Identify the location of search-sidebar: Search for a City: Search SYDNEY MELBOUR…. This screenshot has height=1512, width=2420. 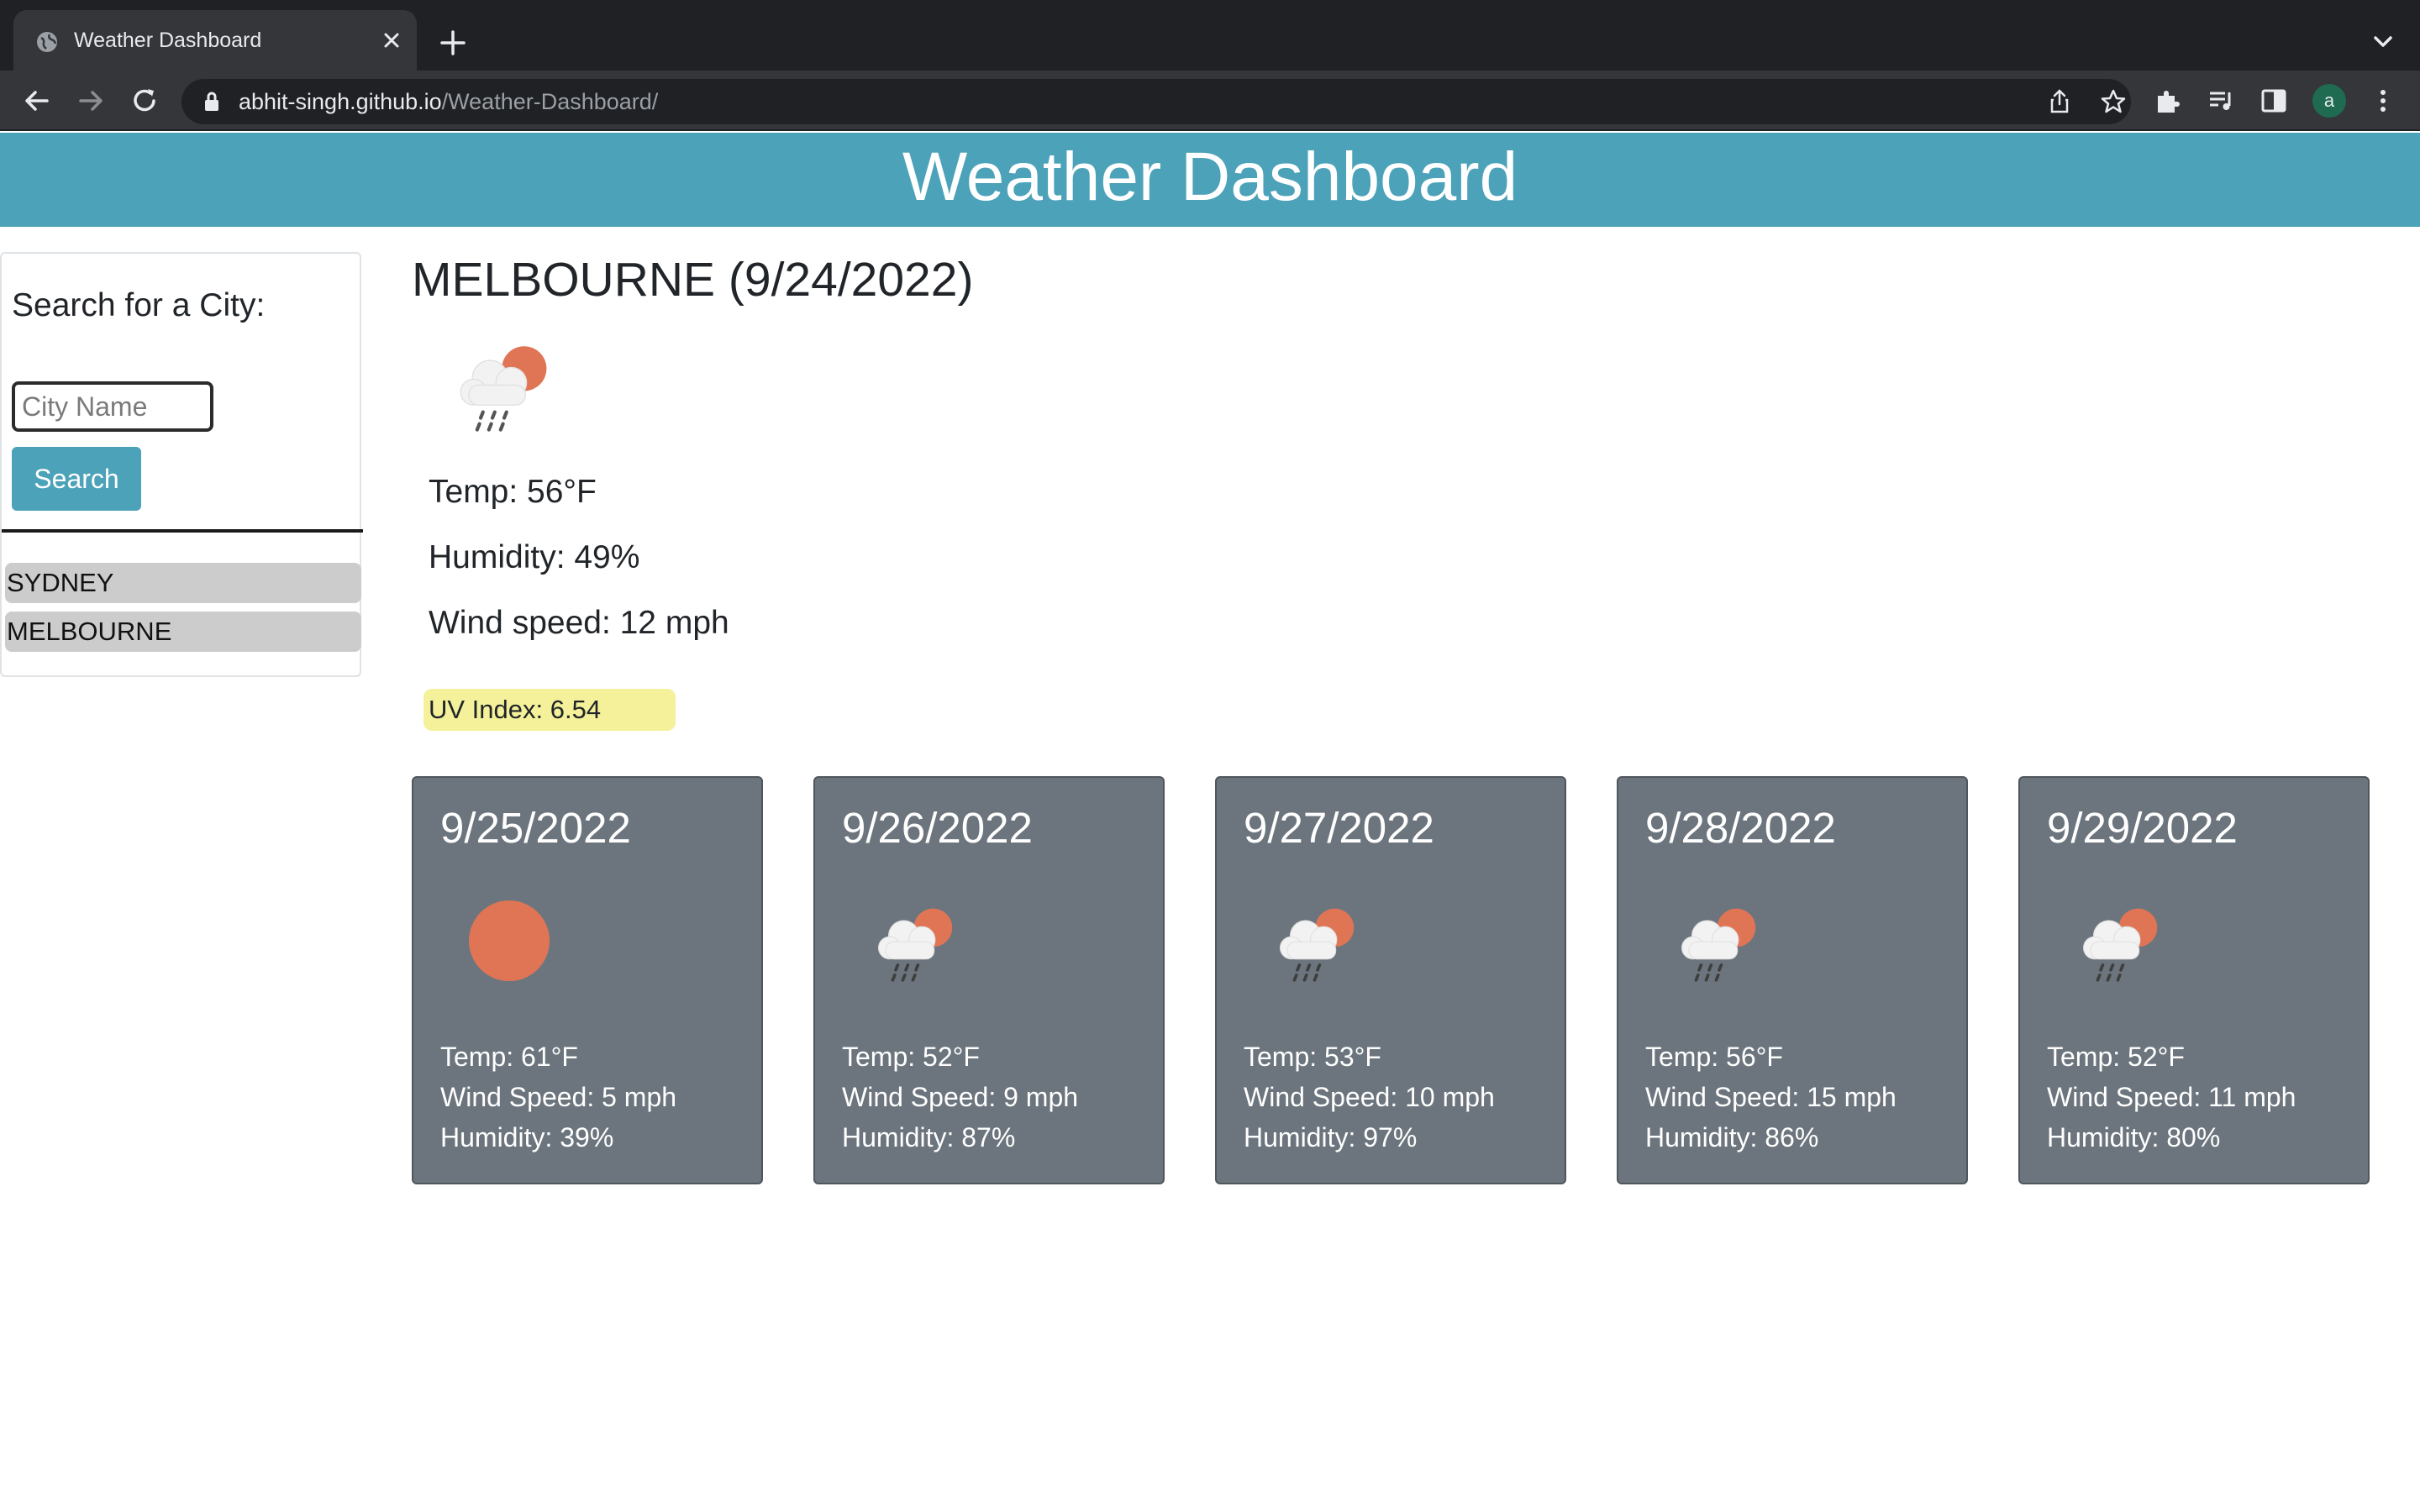
(181, 464).